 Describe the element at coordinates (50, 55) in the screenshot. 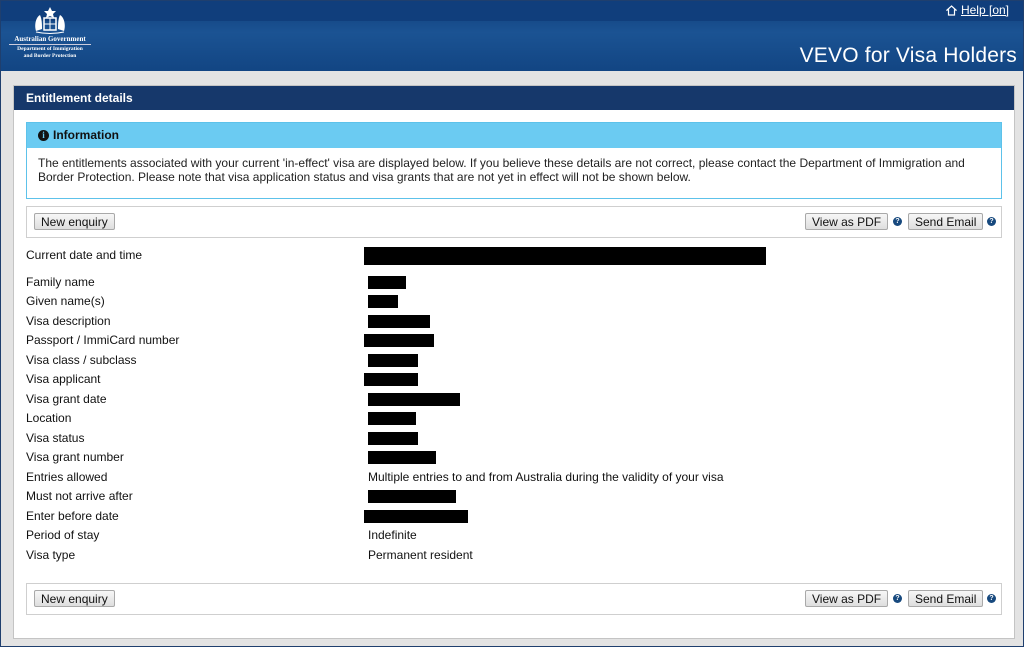

I see `dept-line-2: and Border Protection` at that location.